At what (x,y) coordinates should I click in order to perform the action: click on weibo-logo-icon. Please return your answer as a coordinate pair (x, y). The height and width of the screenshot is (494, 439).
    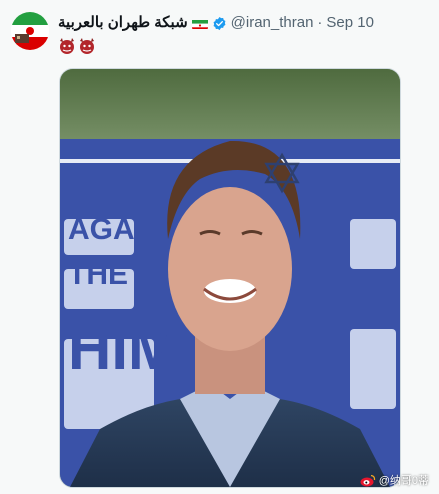
    Looking at the image, I should click on (368, 480).